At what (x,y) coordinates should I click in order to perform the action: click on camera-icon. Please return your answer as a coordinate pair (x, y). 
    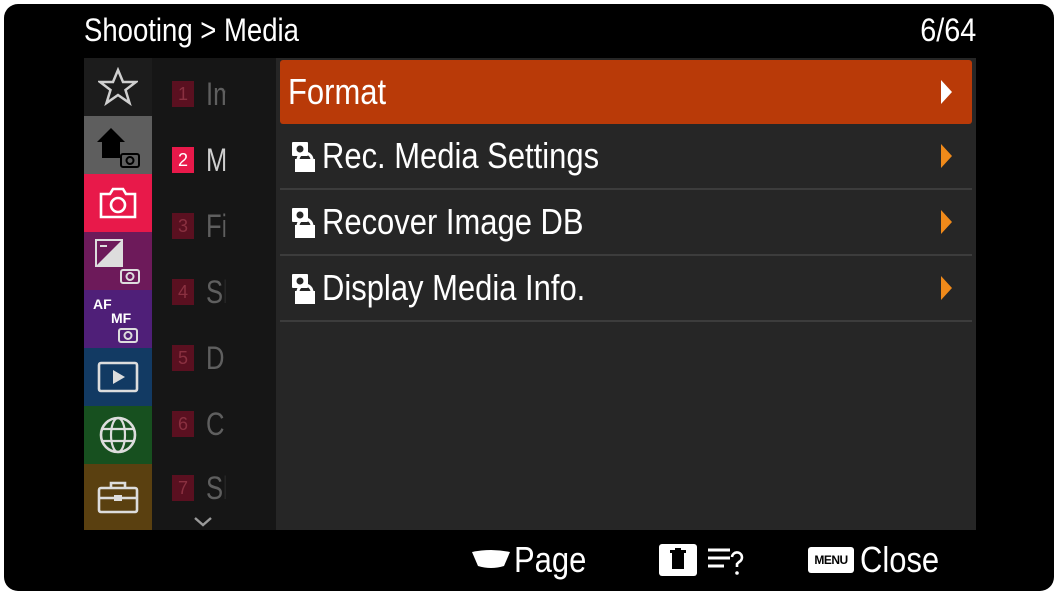
    Looking at the image, I should click on (118, 203).